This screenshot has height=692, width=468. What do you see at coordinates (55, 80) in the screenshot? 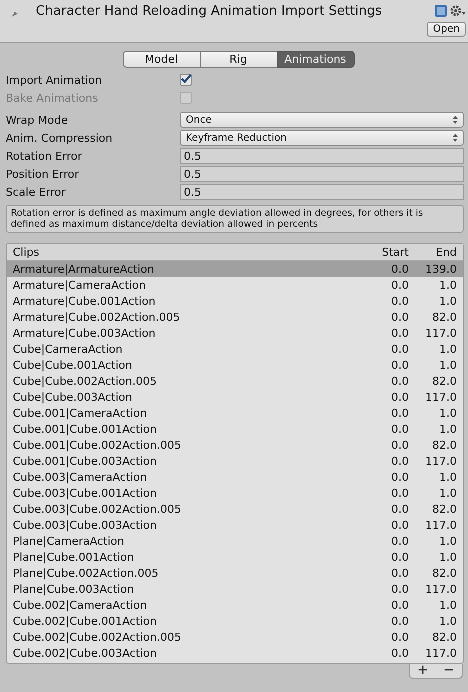
I see `setting-label: Import Animation` at bounding box center [55, 80].